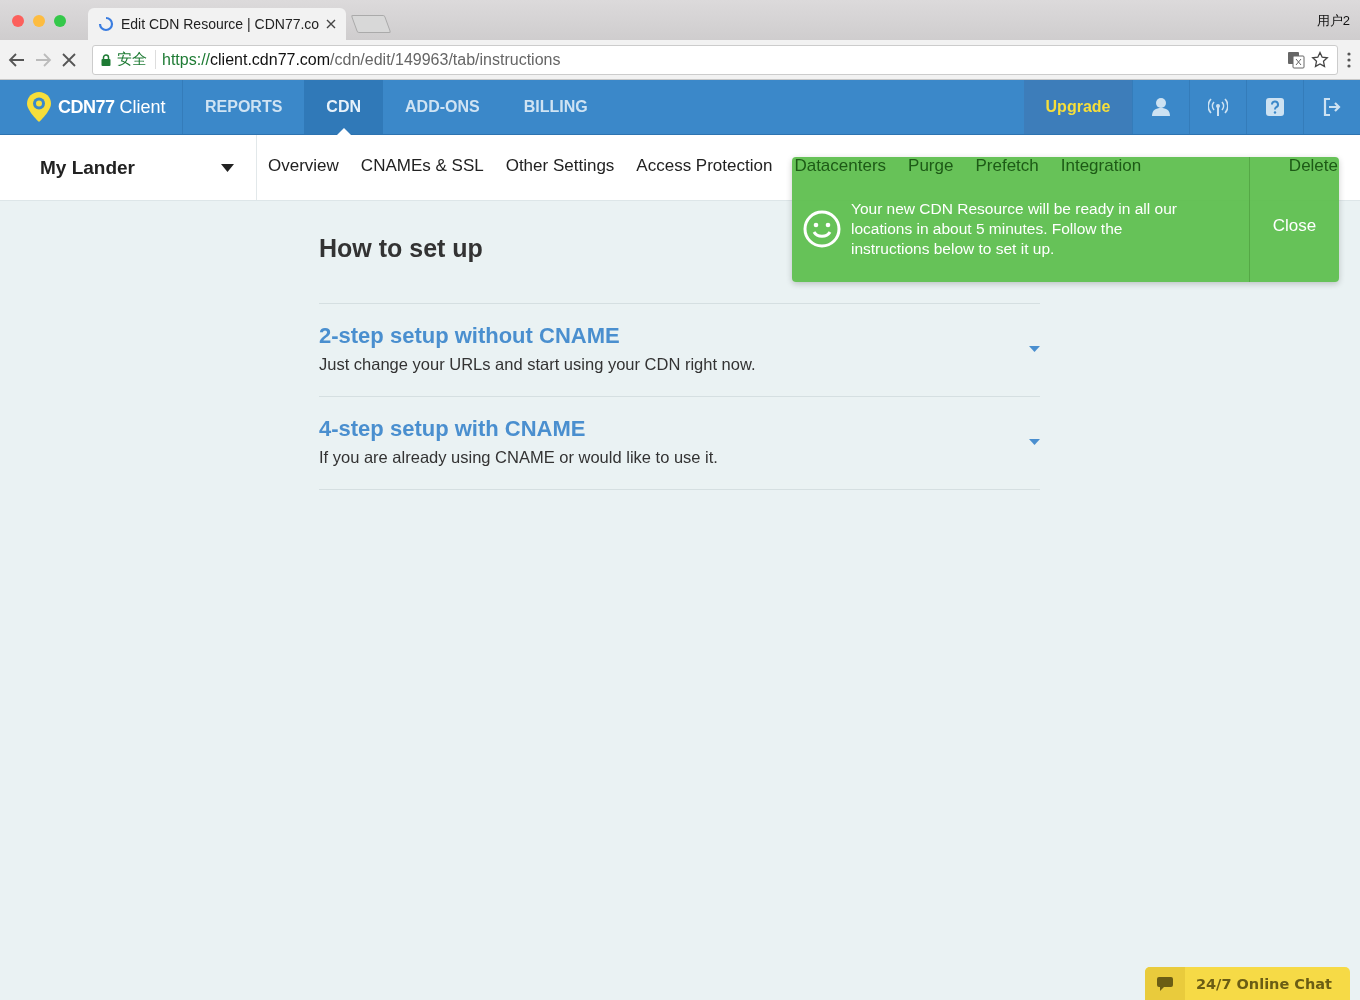 This screenshot has width=1360, height=1000. What do you see at coordinates (112, 107) in the screenshot?
I see `brand-name: CDN77 Client` at bounding box center [112, 107].